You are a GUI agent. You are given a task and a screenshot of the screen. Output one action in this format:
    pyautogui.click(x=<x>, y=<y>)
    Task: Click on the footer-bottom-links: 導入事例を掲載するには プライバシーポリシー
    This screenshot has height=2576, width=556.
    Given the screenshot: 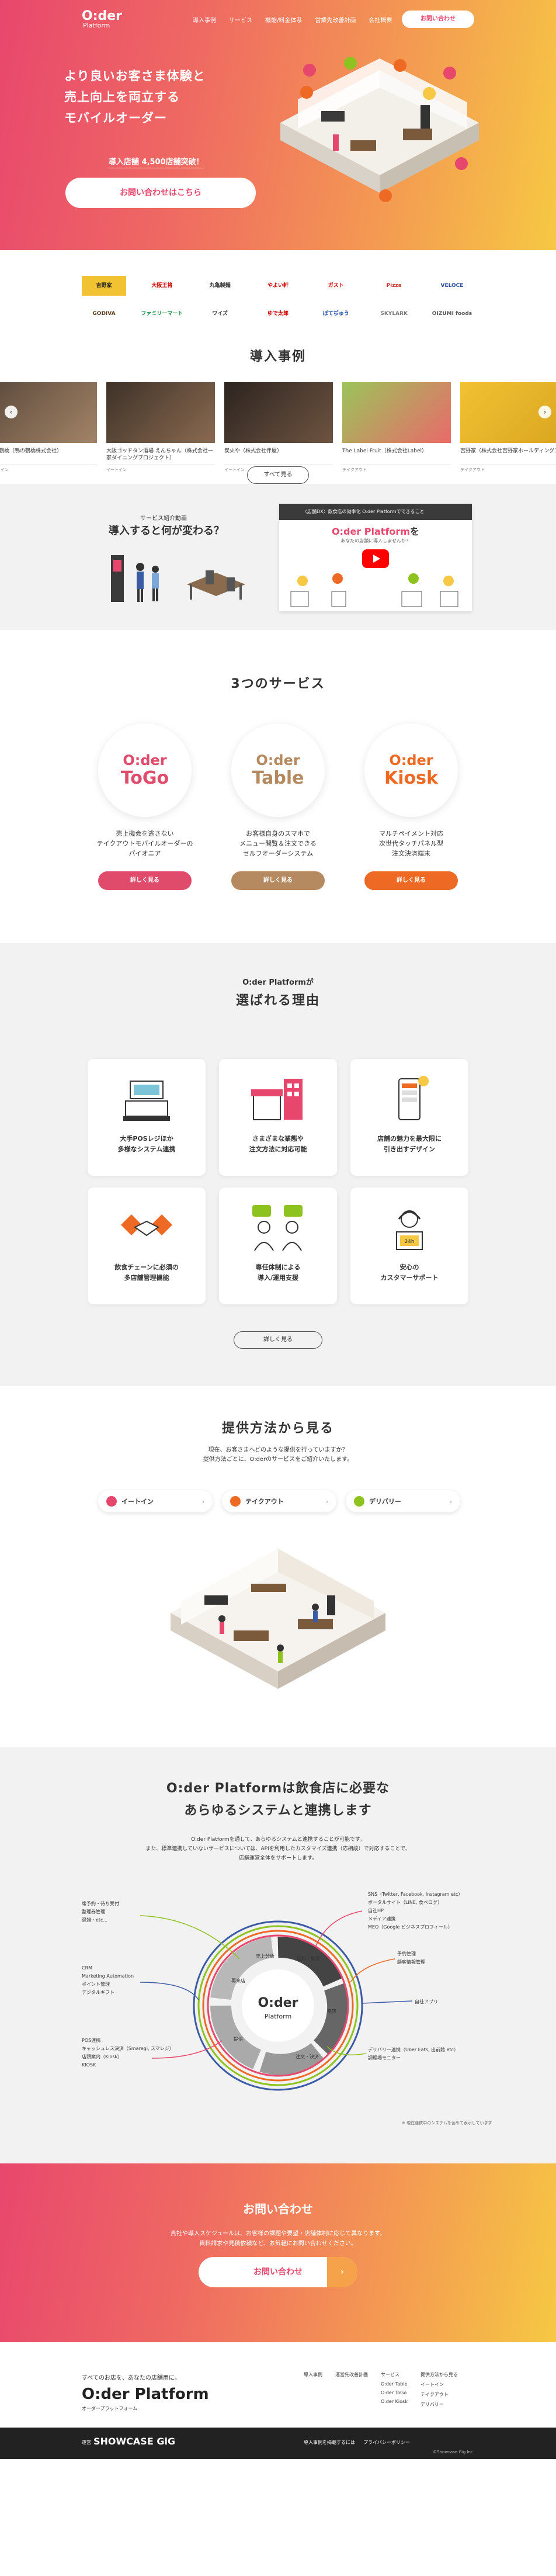 What is the action you would take?
    pyautogui.click(x=357, y=2442)
    